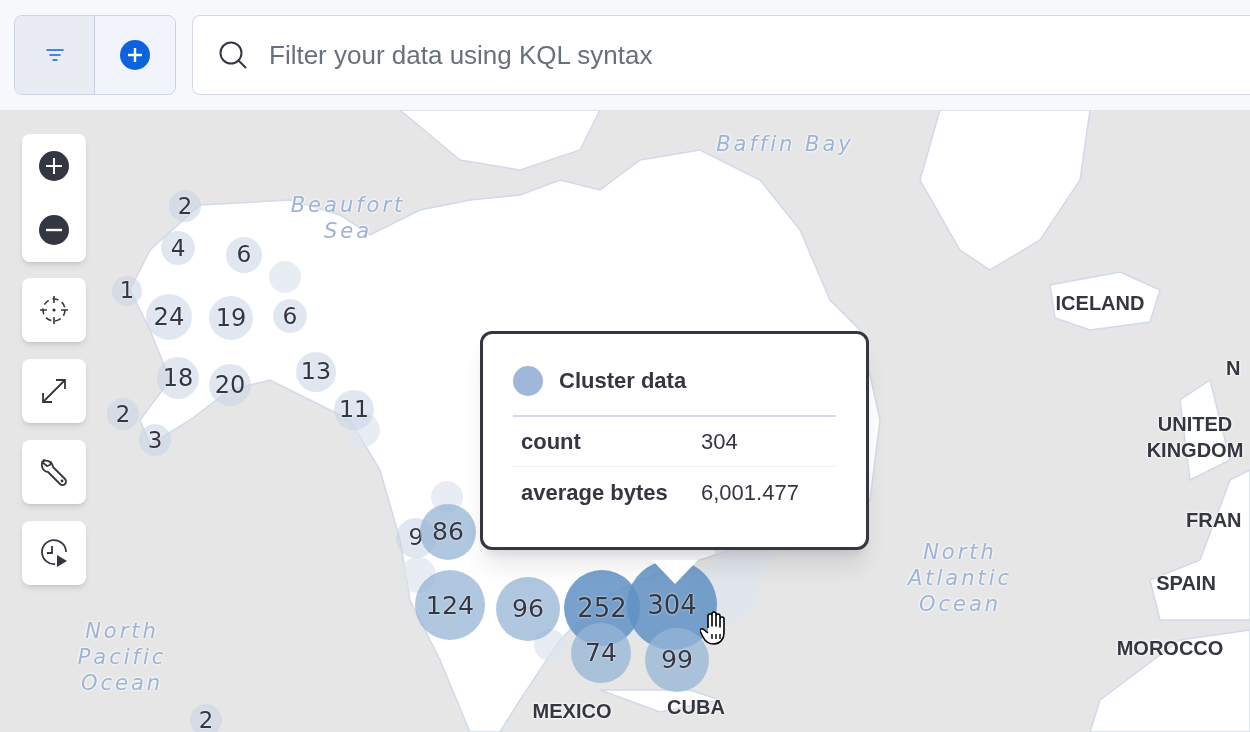 This screenshot has width=1250, height=732. What do you see at coordinates (54, 55) in the screenshot?
I see `filter-icon` at bounding box center [54, 55].